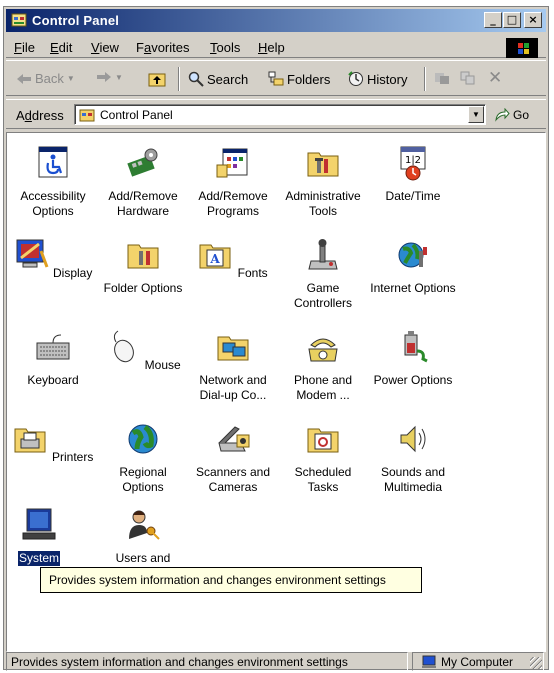  I want to click on fonts-icon: A, so click(215, 256).